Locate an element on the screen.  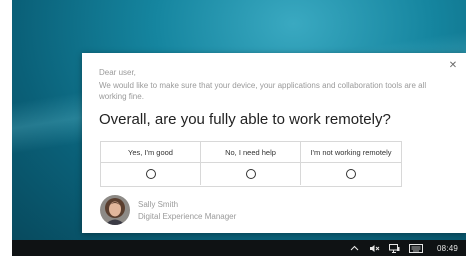
option-label-not-remote: I'm not working remotely is located at coordinates (351, 152).